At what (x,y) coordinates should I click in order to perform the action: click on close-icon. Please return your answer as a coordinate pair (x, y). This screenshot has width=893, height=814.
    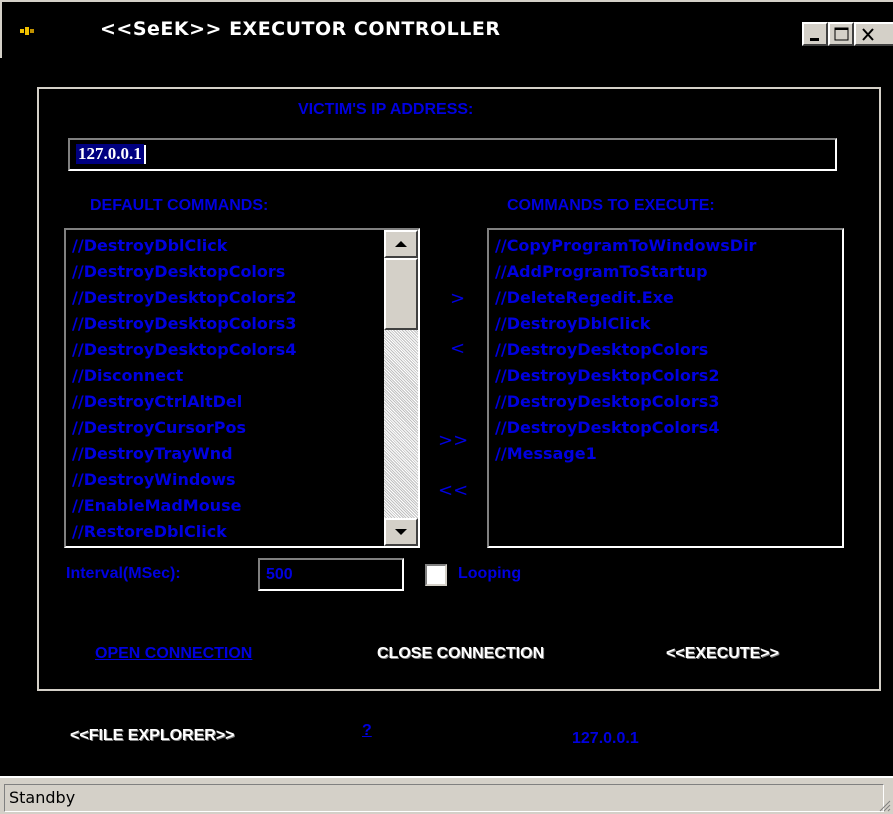
    Looking at the image, I should click on (868, 34).